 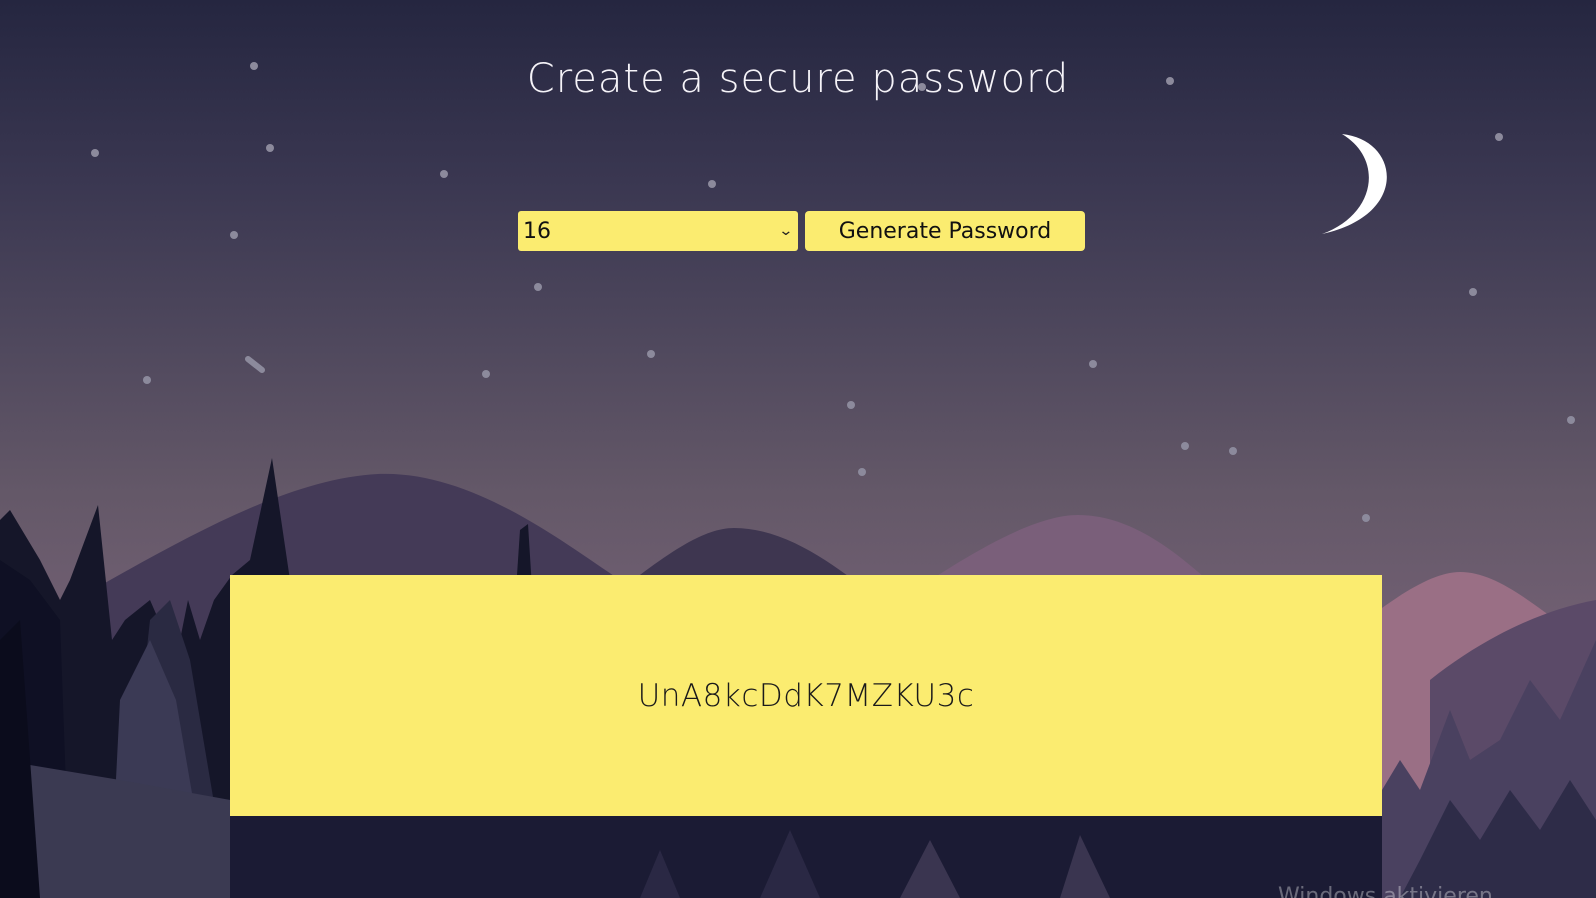 I want to click on crescent-moon-icon, so click(x=1354, y=184).